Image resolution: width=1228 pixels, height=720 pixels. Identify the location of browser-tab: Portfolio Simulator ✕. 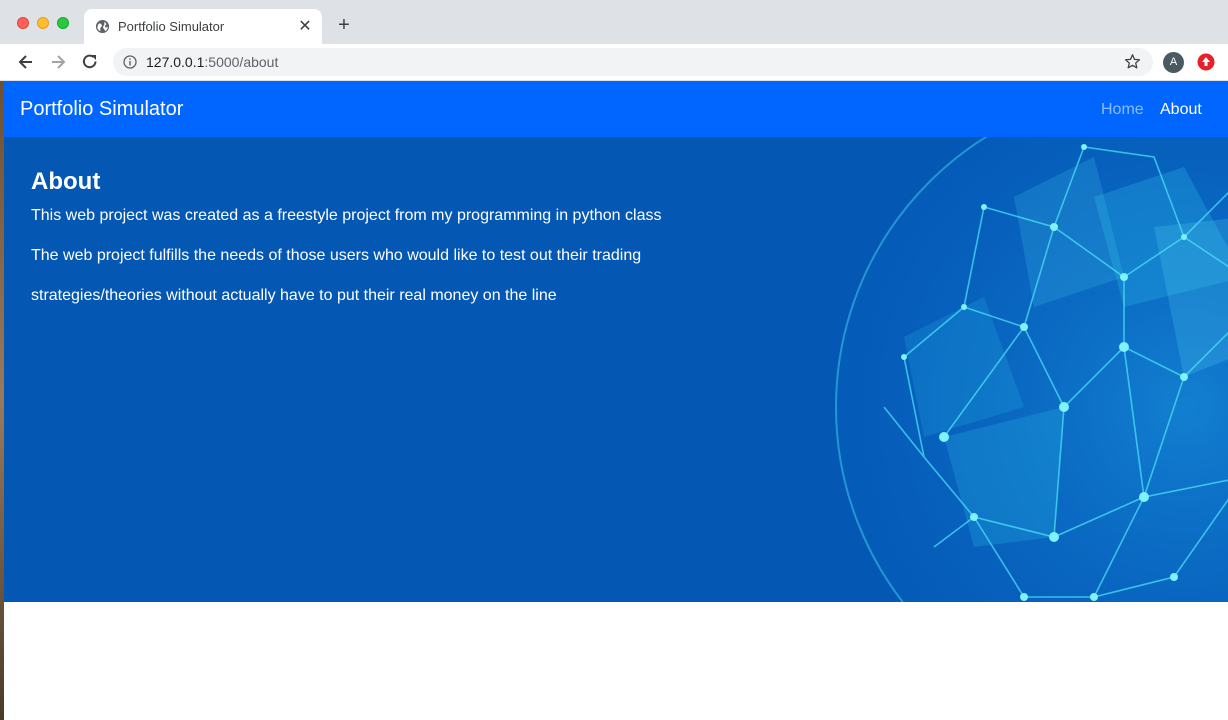
(203, 26).